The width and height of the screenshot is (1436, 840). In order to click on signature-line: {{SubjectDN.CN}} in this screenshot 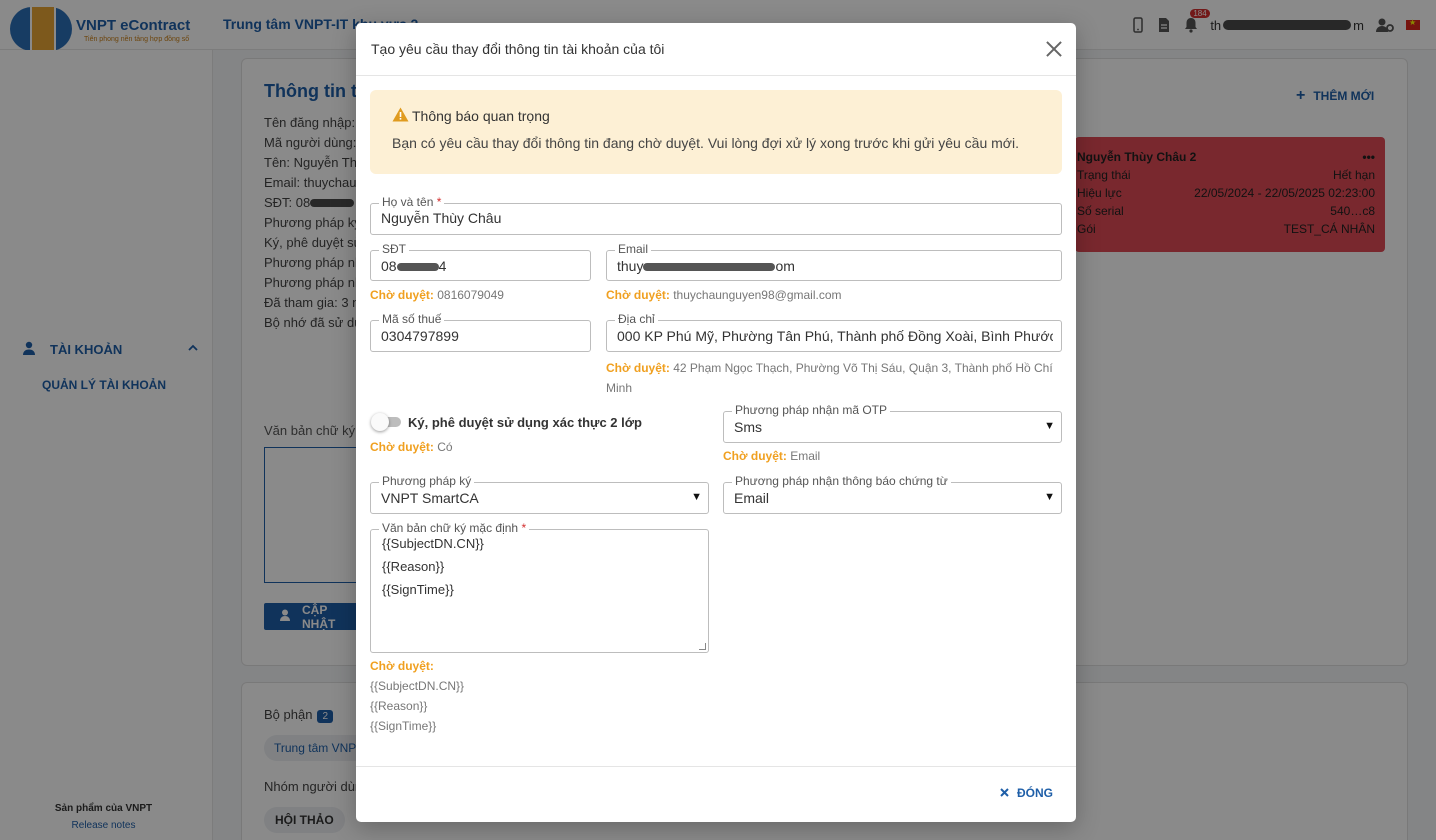, I will do `click(433, 543)`.